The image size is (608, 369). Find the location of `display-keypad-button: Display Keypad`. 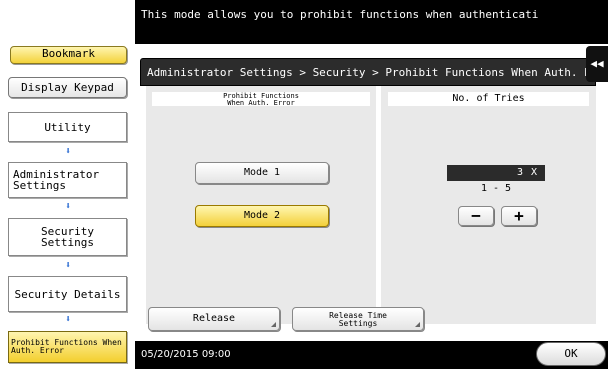

display-keypad-button: Display Keypad is located at coordinates (67, 87).